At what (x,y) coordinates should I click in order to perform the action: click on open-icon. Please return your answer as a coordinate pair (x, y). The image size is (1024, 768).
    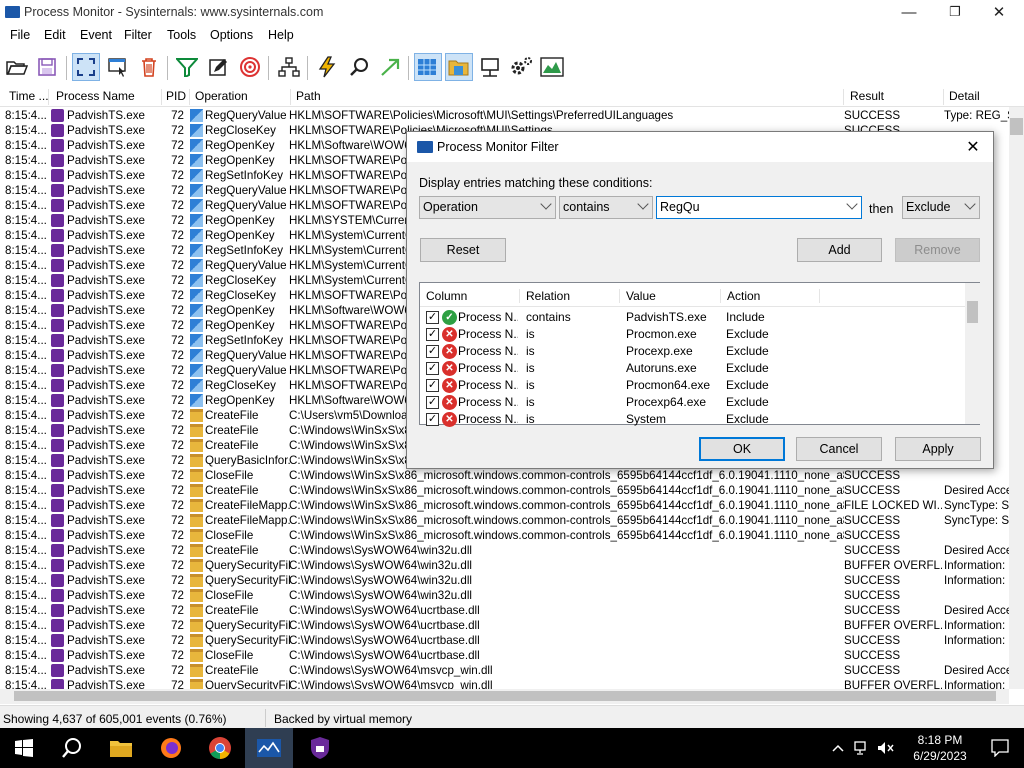
    Looking at the image, I should click on (17, 67).